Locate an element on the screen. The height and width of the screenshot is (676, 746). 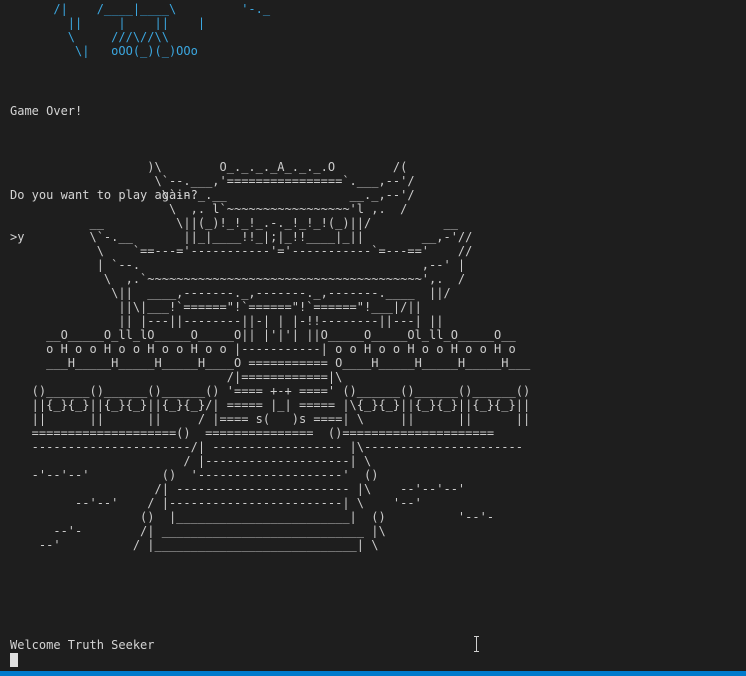
ascii-art-line: \| oOO(_)(_)OOo is located at coordinates (104, 51).